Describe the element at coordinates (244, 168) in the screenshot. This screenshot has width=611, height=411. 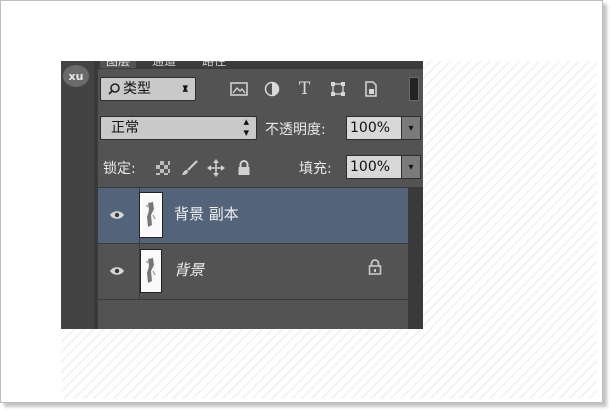
I see `lock-all-icon` at that location.